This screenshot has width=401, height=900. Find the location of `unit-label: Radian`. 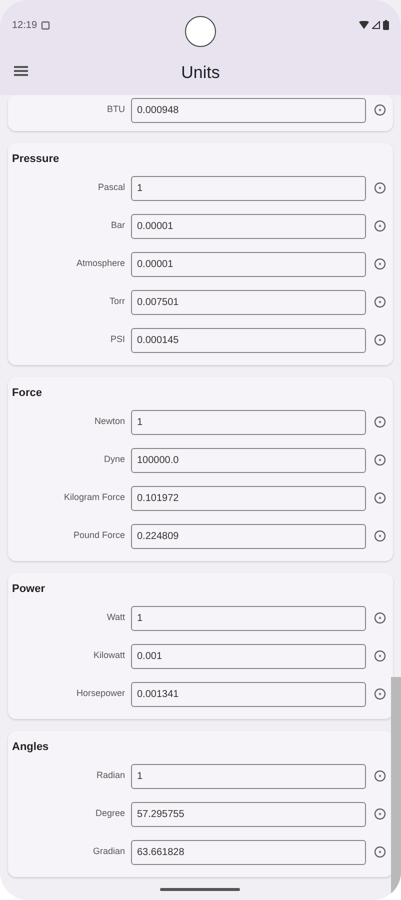

unit-label: Radian is located at coordinates (110, 775).